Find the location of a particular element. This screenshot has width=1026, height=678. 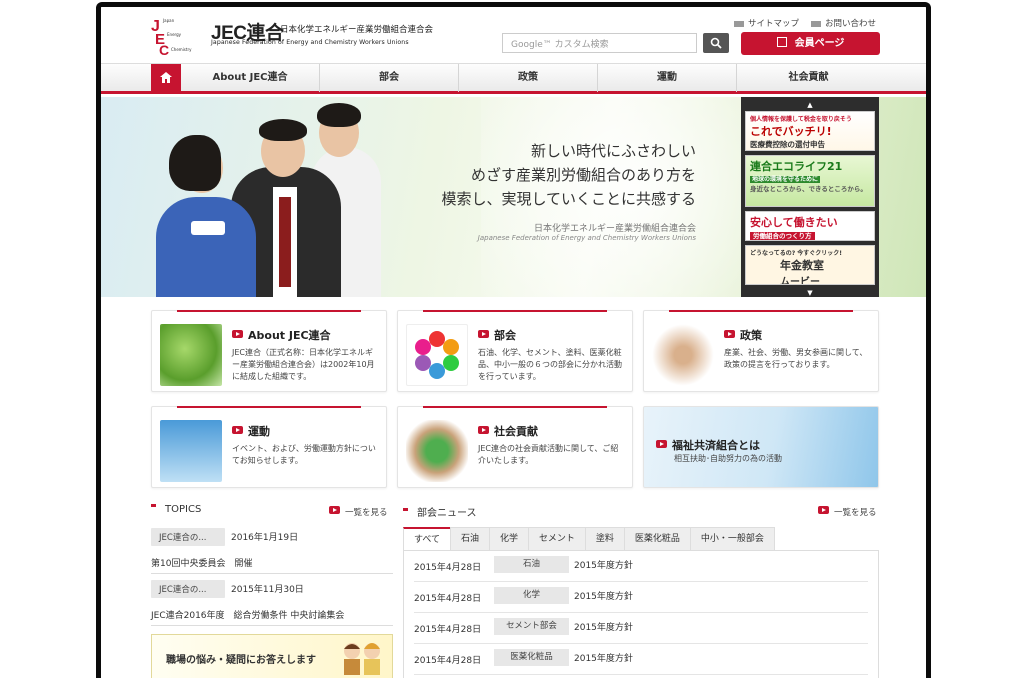

topics-more-link: 一覧を見る is located at coordinates (358, 512).